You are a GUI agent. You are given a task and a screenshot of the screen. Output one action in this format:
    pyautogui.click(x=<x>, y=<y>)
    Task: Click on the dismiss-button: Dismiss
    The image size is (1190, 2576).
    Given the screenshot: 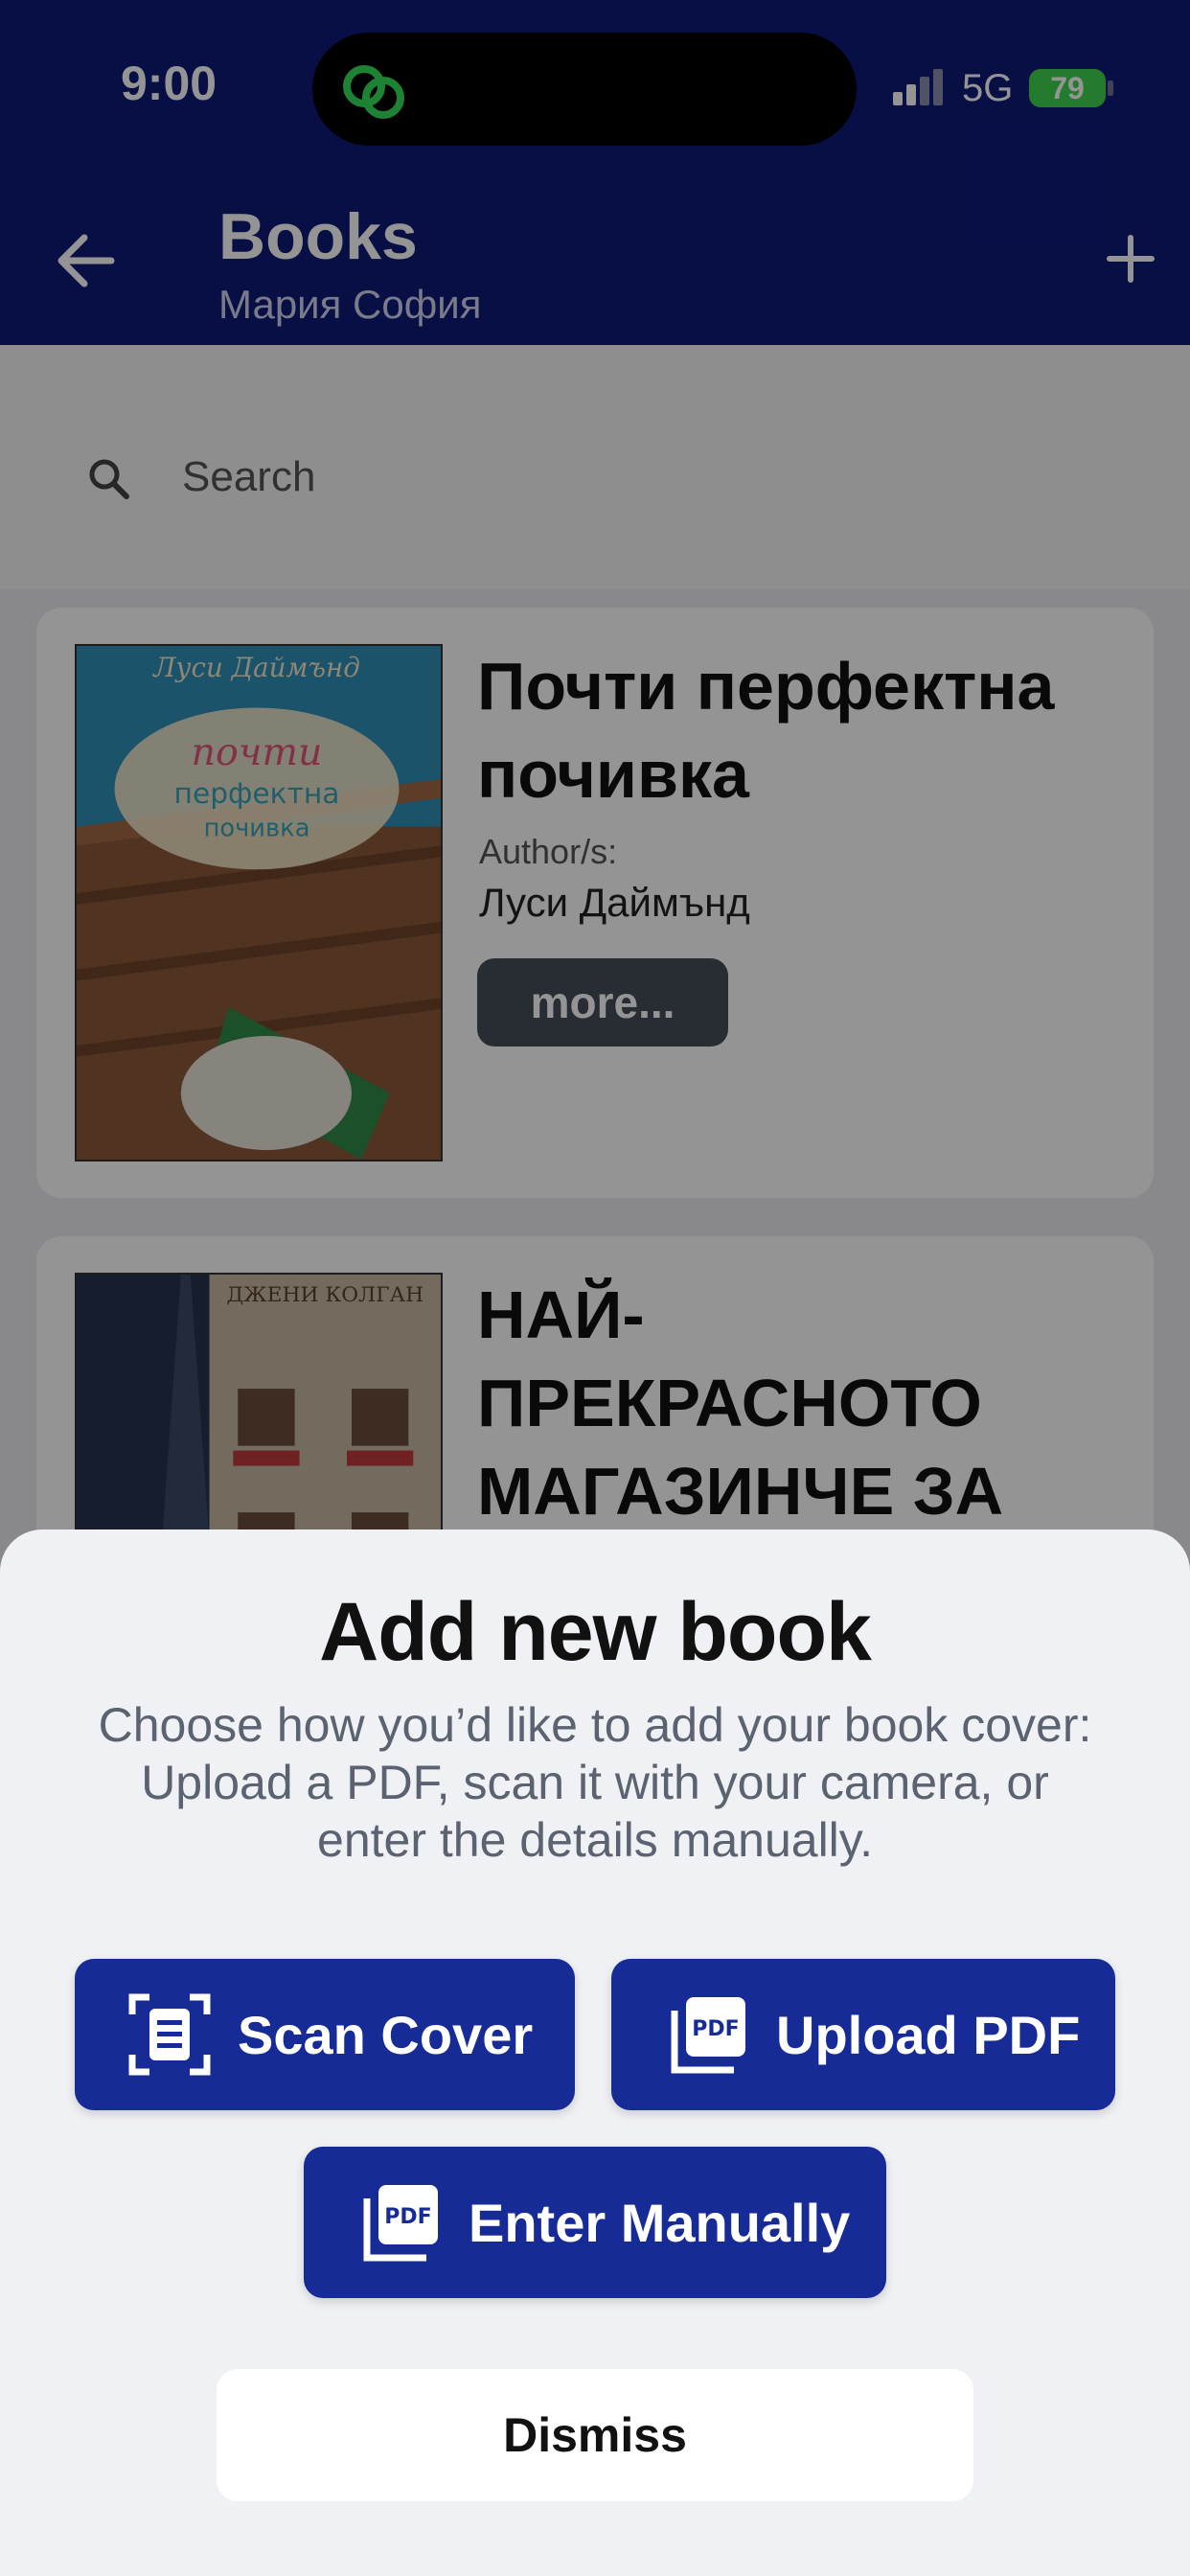 What is the action you would take?
    pyautogui.click(x=595, y=2435)
    